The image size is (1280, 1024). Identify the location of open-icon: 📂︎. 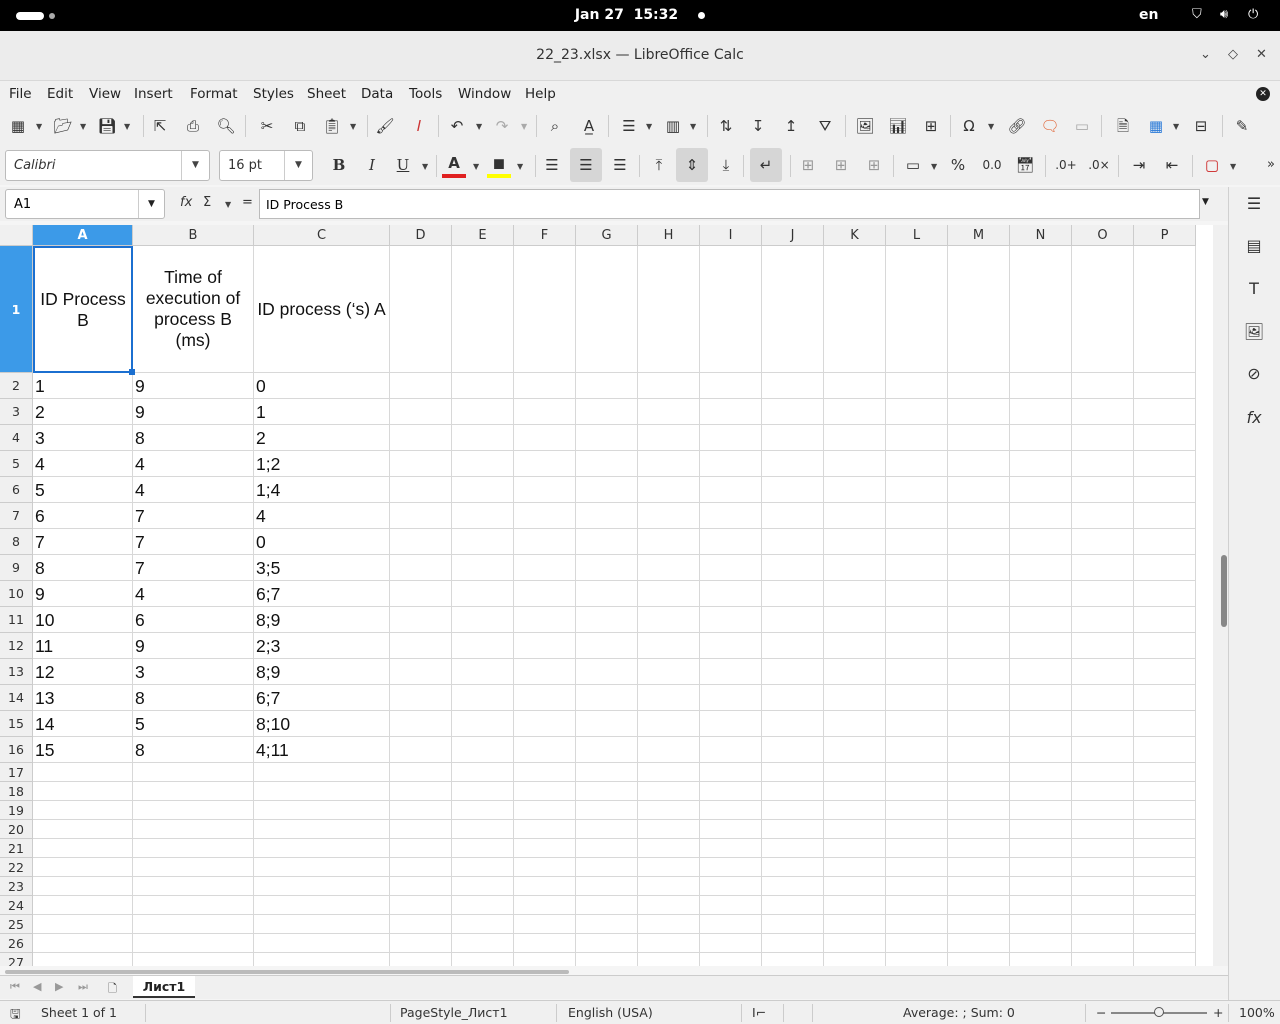
(63, 126).